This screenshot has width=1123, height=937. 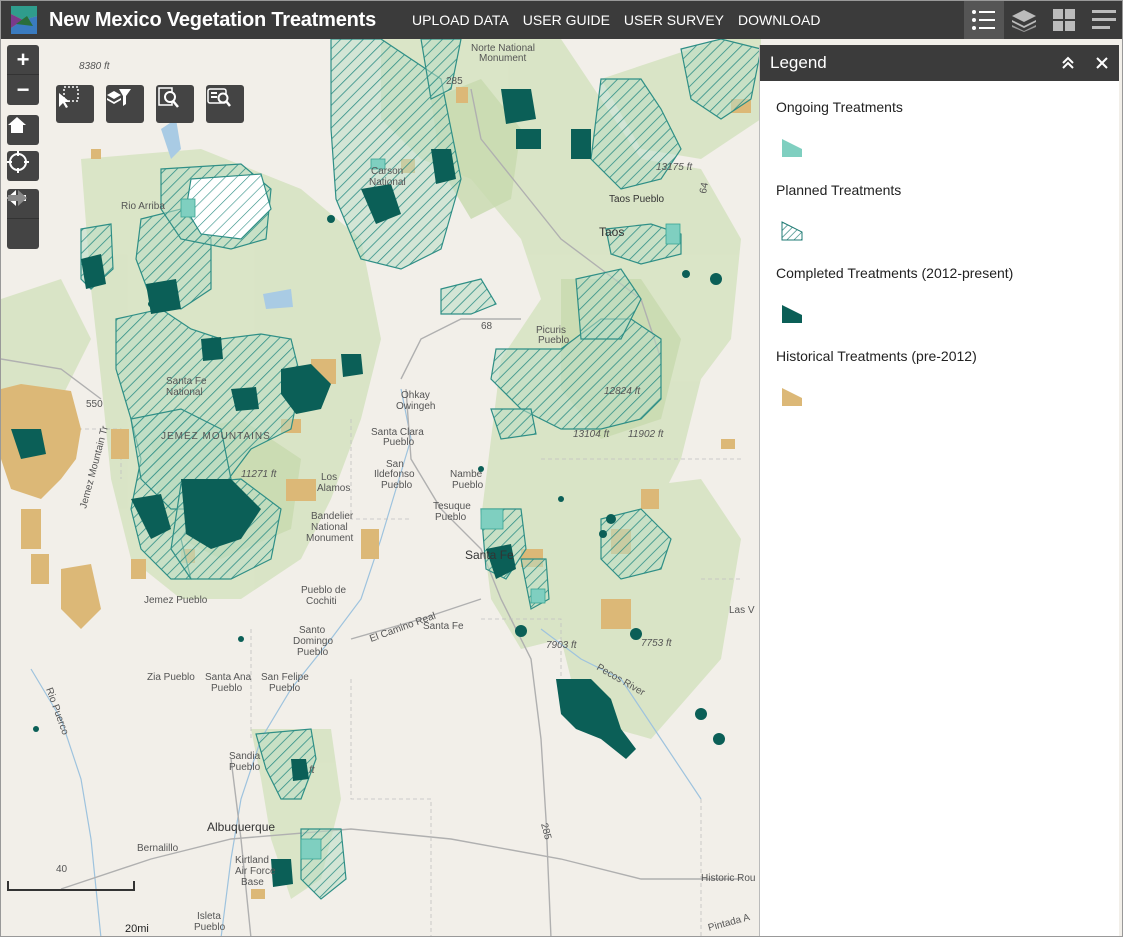 What do you see at coordinates (728, 878) in the screenshot?
I see `svg-text: Historic Rou` at bounding box center [728, 878].